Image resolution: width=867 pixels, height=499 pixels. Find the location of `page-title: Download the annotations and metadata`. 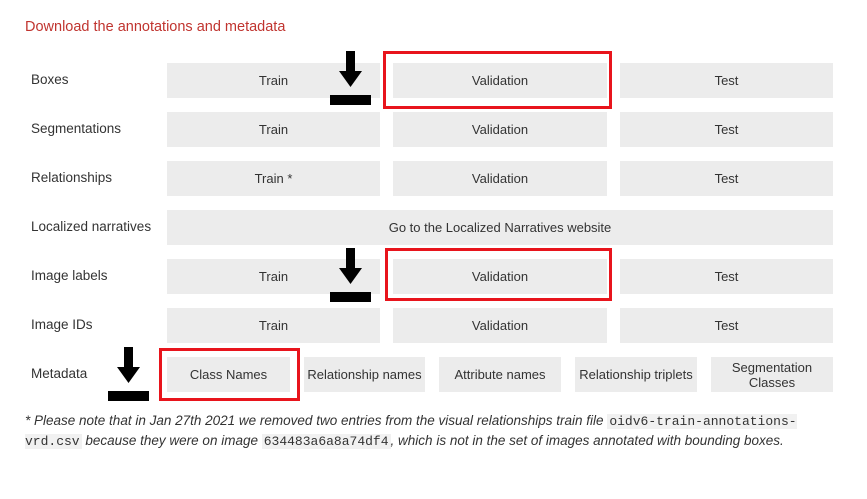

page-title: Download the annotations and metadata is located at coordinates (155, 27).